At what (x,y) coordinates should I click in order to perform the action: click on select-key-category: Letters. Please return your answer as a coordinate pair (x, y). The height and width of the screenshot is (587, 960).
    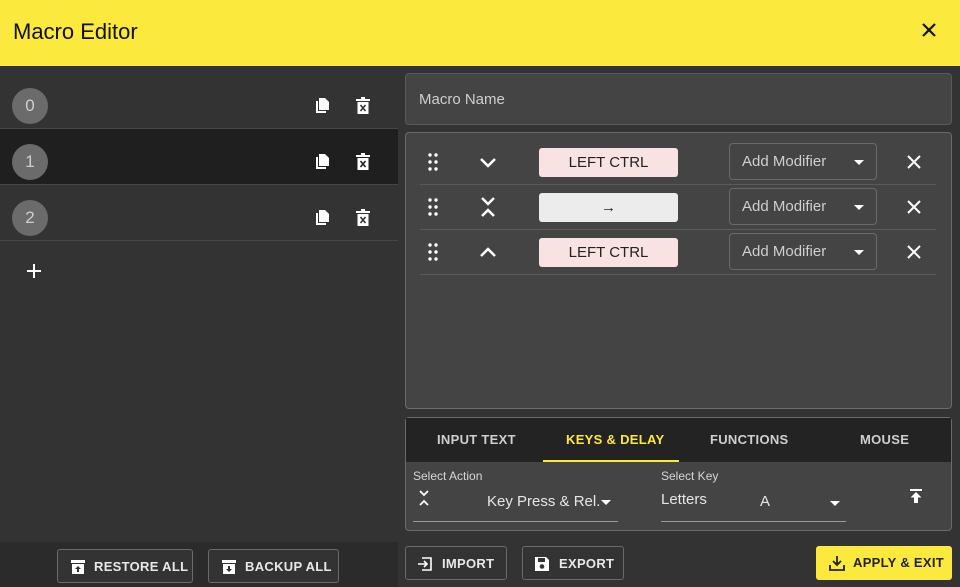
    Looking at the image, I should click on (684, 499).